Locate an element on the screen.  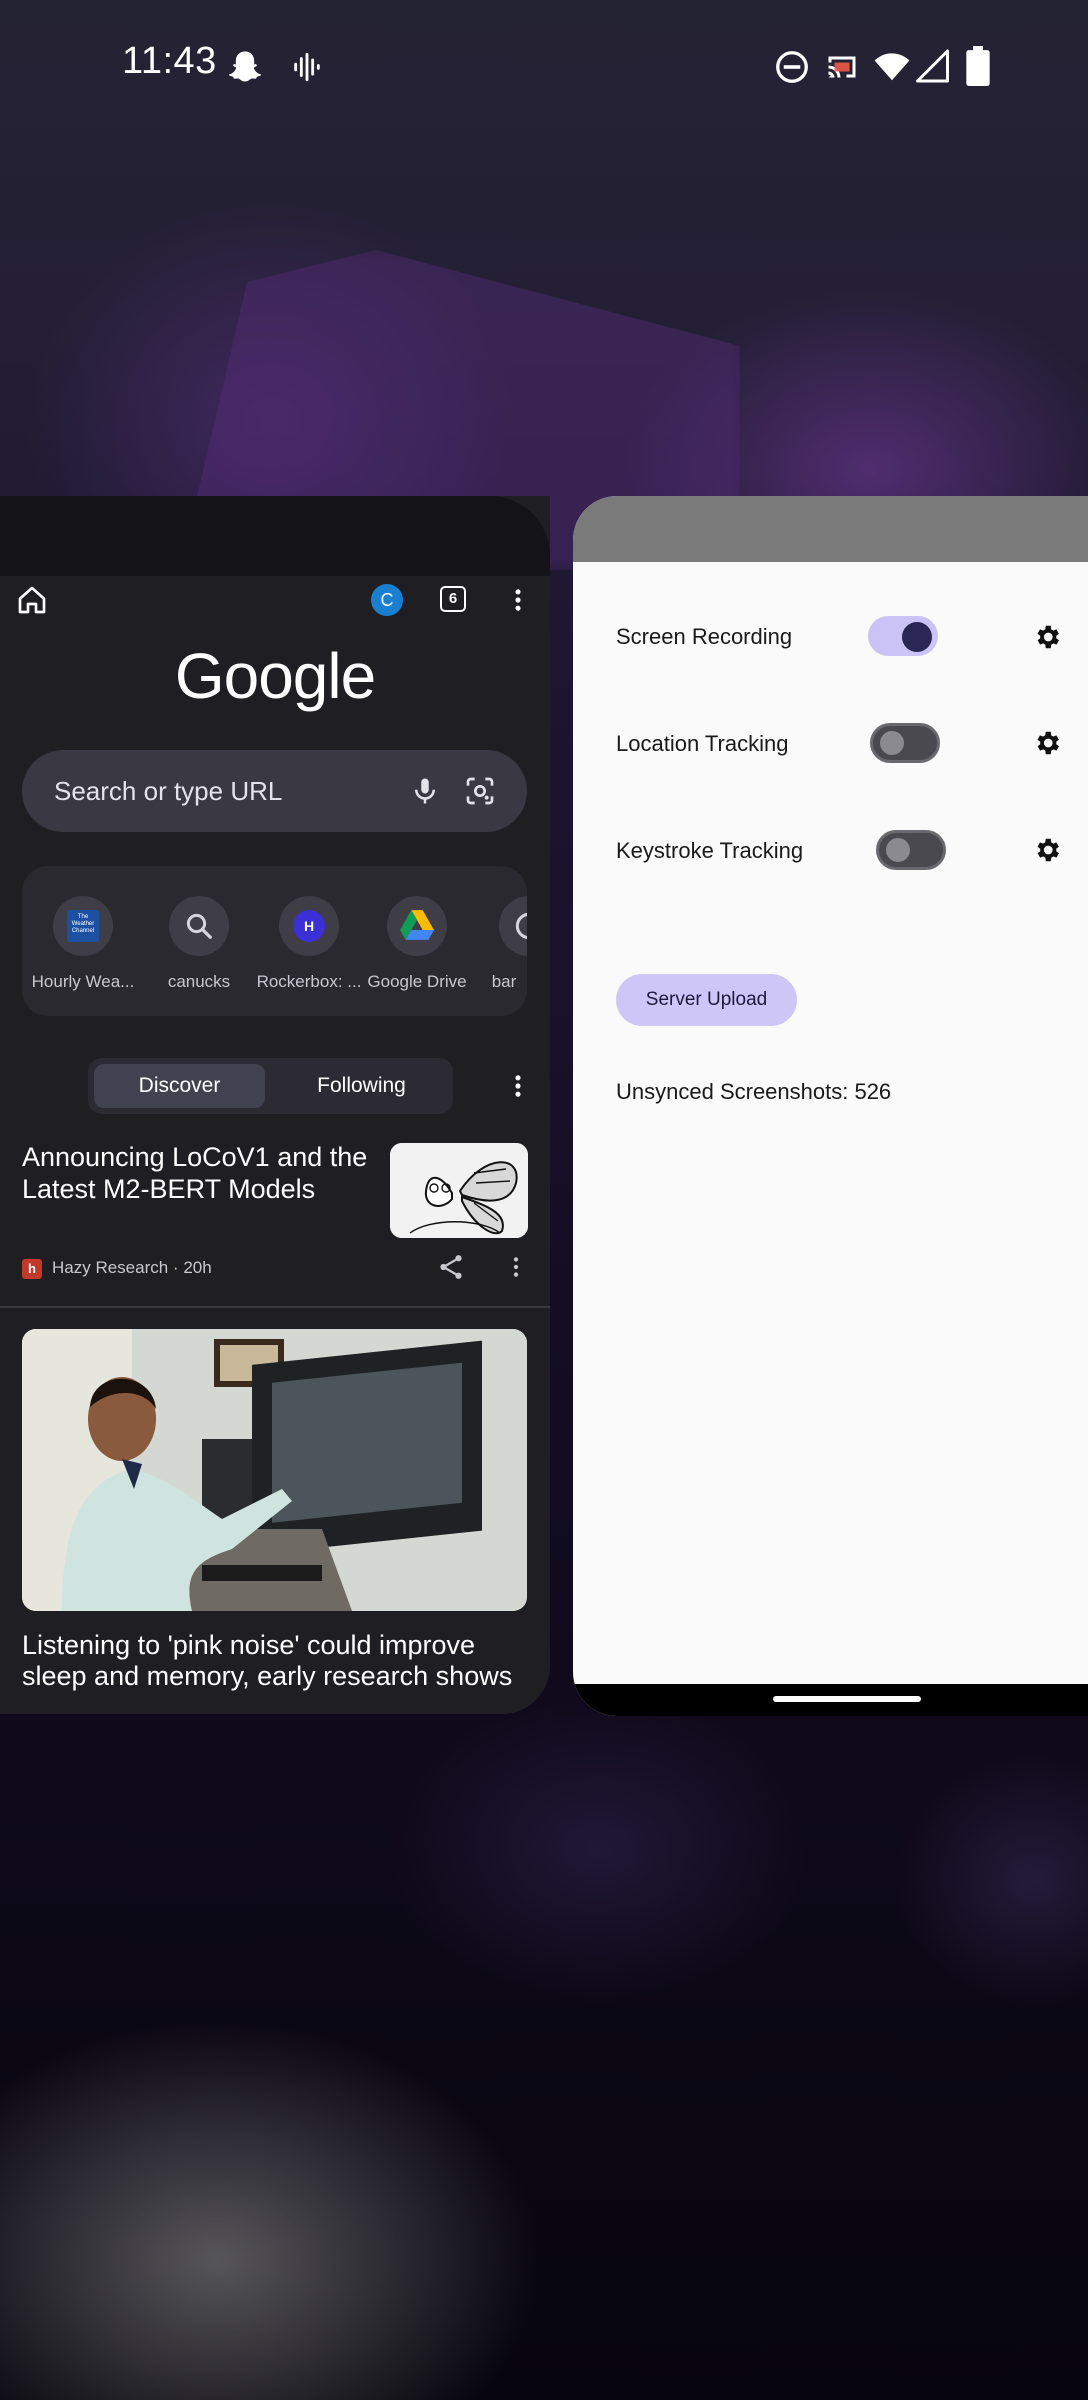
feed-menu-icon is located at coordinates (518, 1086).